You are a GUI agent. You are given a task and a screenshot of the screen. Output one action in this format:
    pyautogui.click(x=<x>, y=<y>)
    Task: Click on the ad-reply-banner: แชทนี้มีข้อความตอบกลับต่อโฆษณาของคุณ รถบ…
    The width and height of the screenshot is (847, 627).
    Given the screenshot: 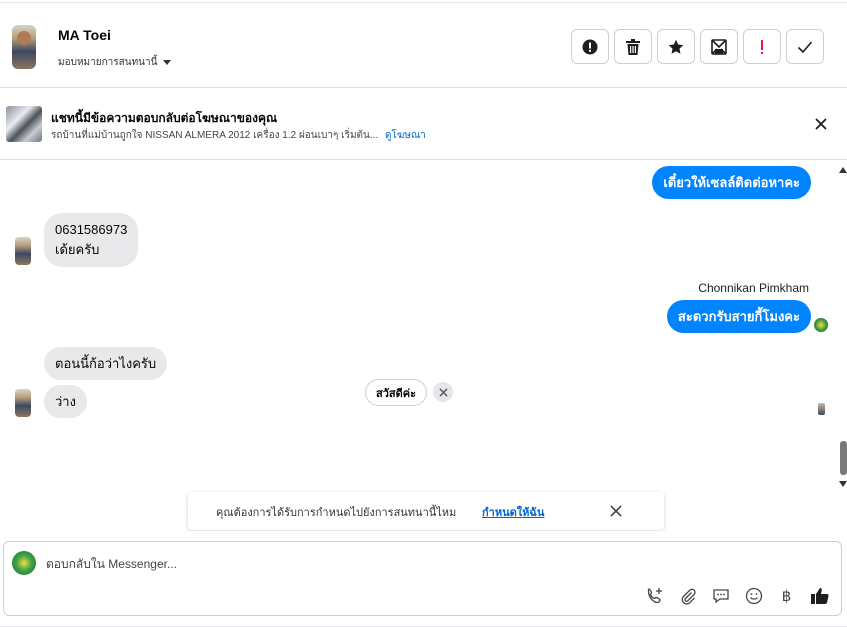 What is the action you would take?
    pyautogui.click(x=423, y=124)
    